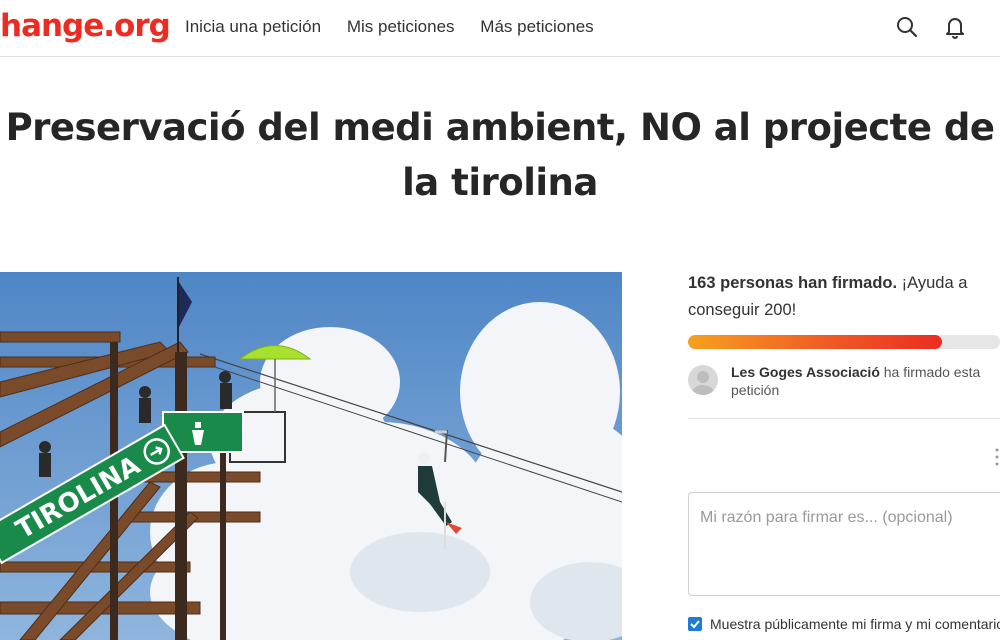 The width and height of the screenshot is (1000, 640). I want to click on more-options-icon, so click(997, 457).